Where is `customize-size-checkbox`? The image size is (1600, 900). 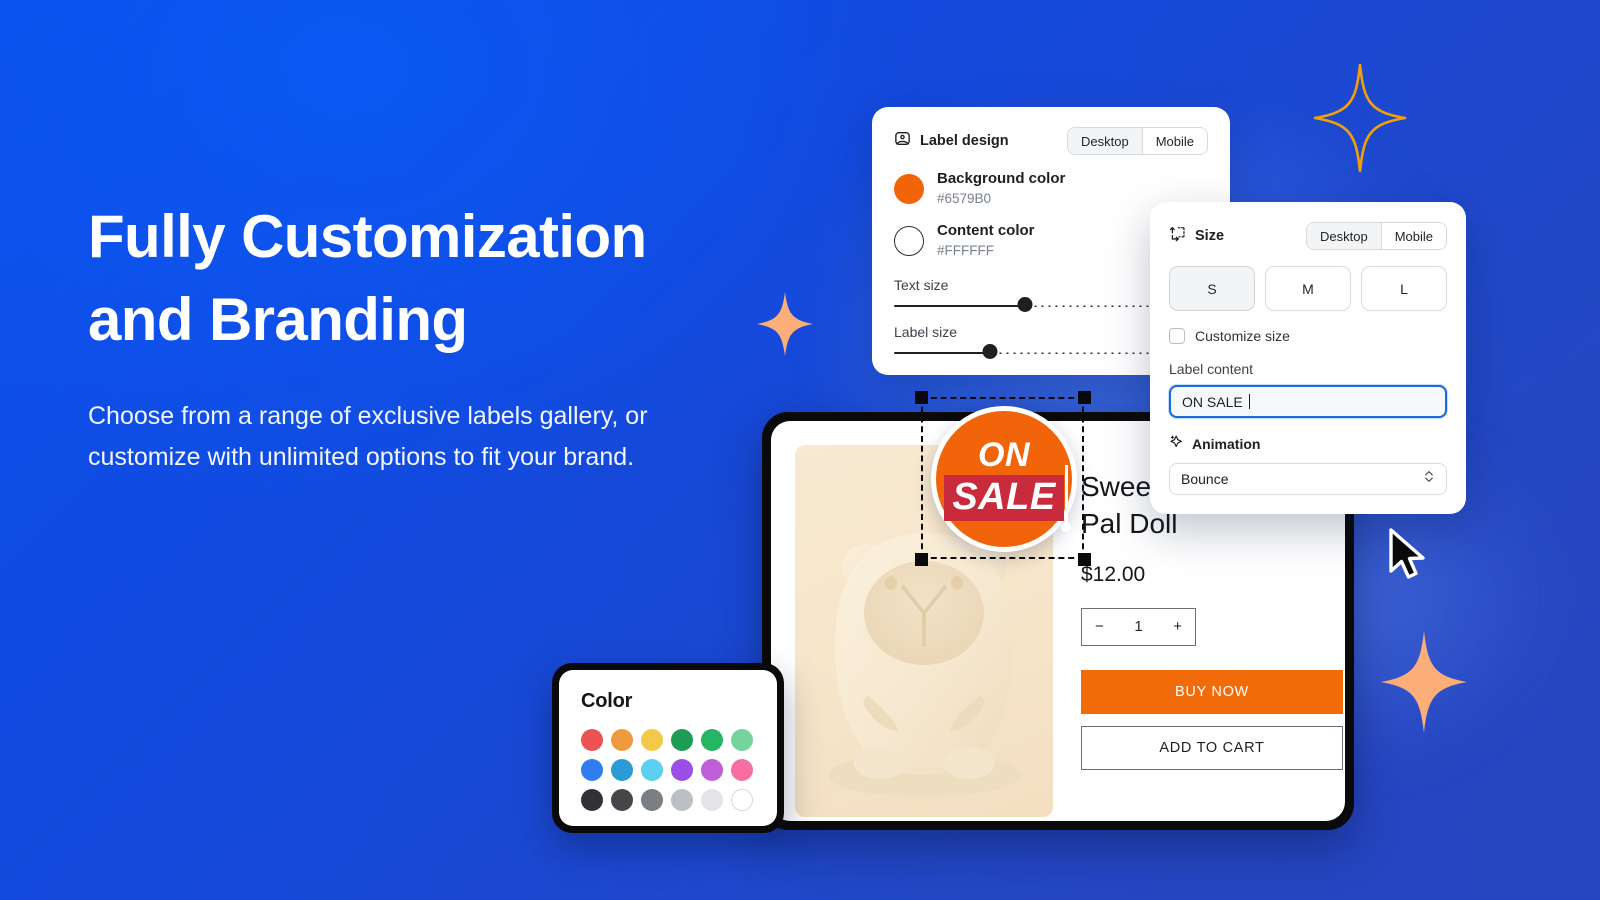
customize-size-checkbox is located at coordinates (1177, 336).